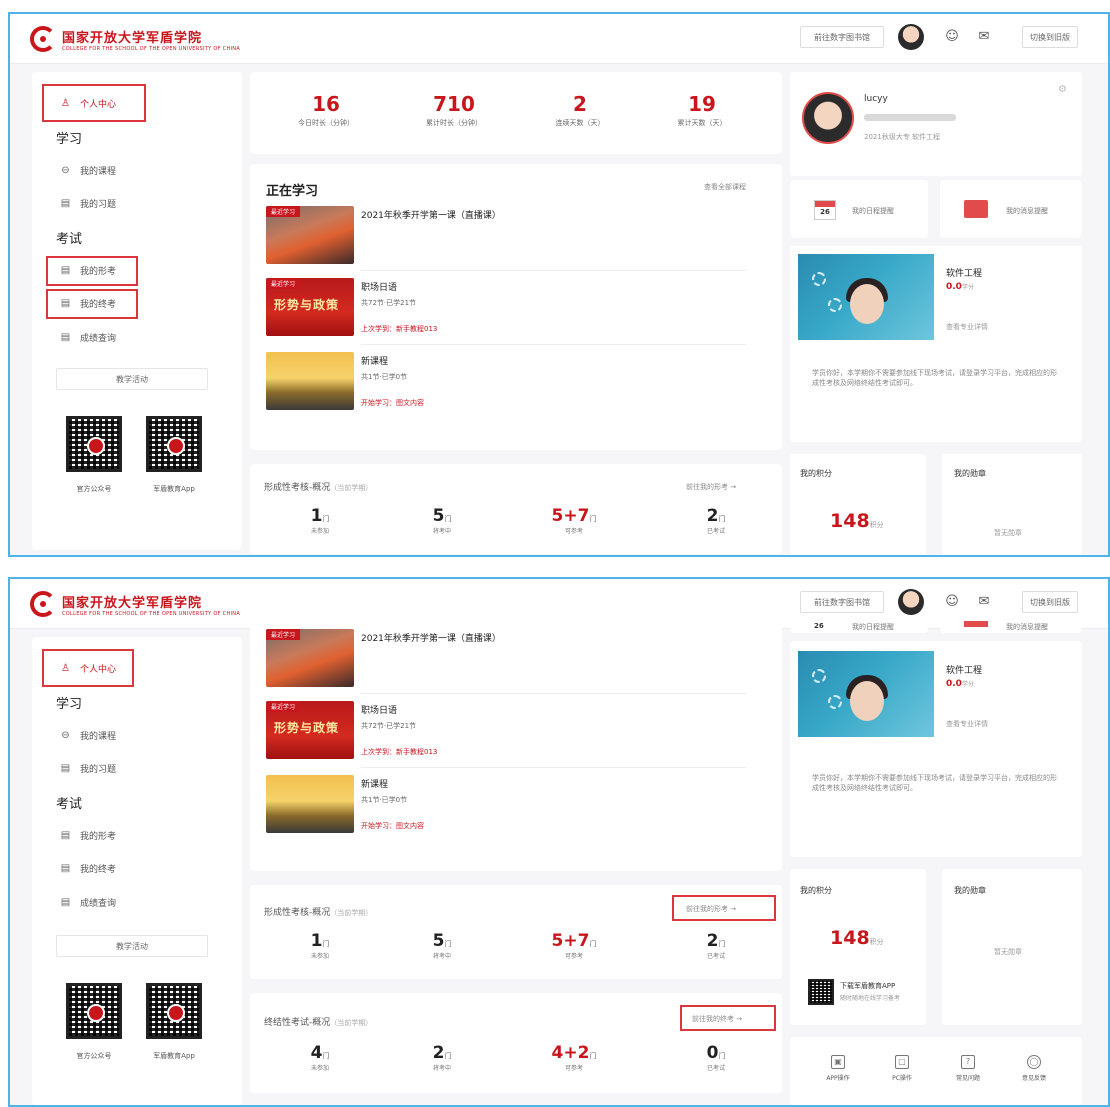  I want to click on profile-avatar, so click(828, 118).